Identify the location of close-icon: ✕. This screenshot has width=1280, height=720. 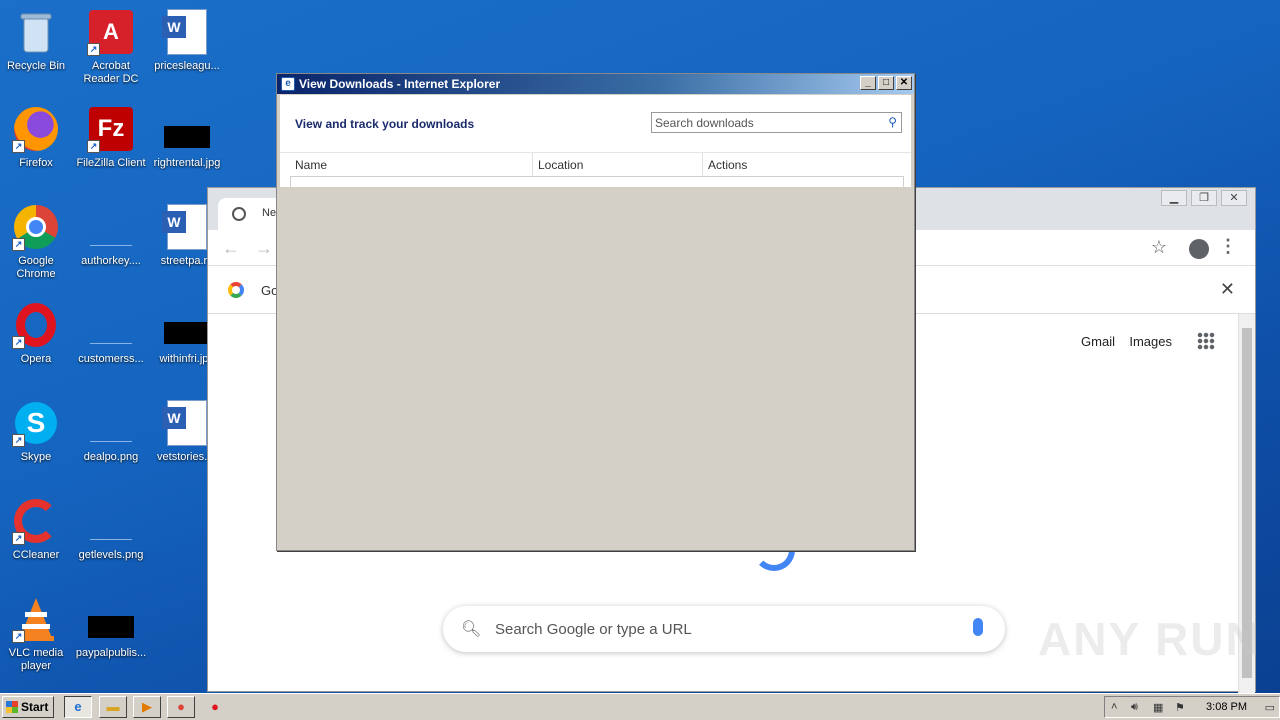
(1227, 289).